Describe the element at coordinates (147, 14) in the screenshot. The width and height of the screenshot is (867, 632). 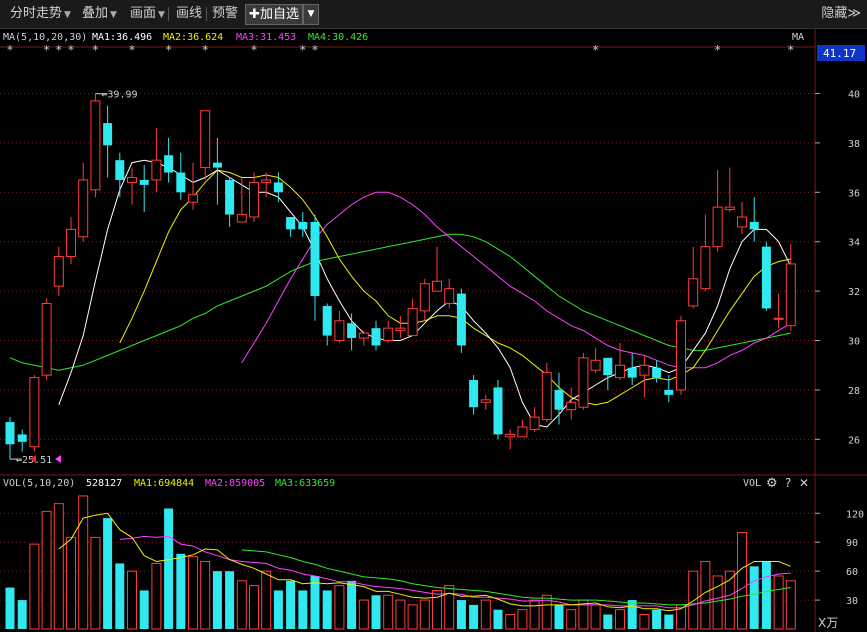
I see `draw-menu: 画面 ▼` at that location.